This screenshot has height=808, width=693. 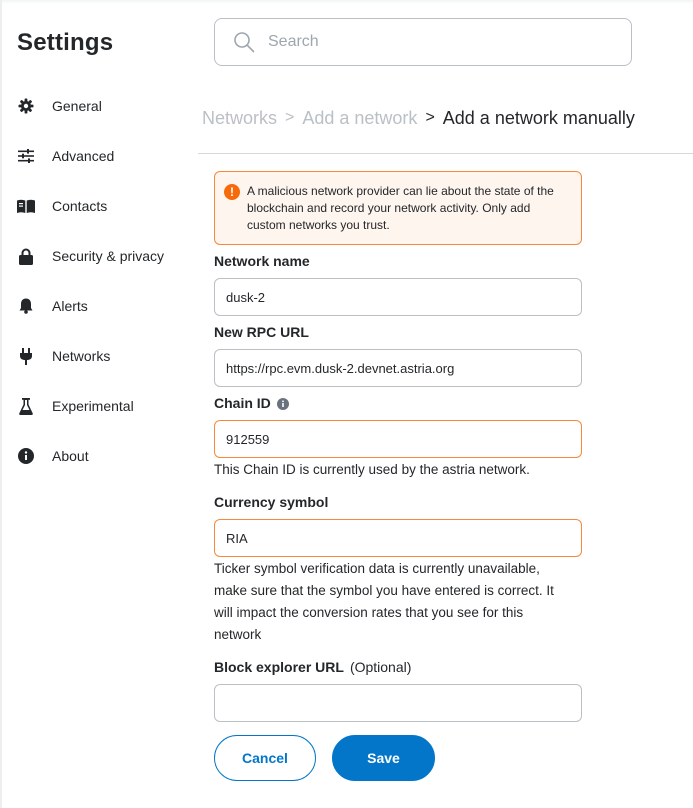 I want to click on sidebar-item-alerts: Alerts, so click(x=52, y=306).